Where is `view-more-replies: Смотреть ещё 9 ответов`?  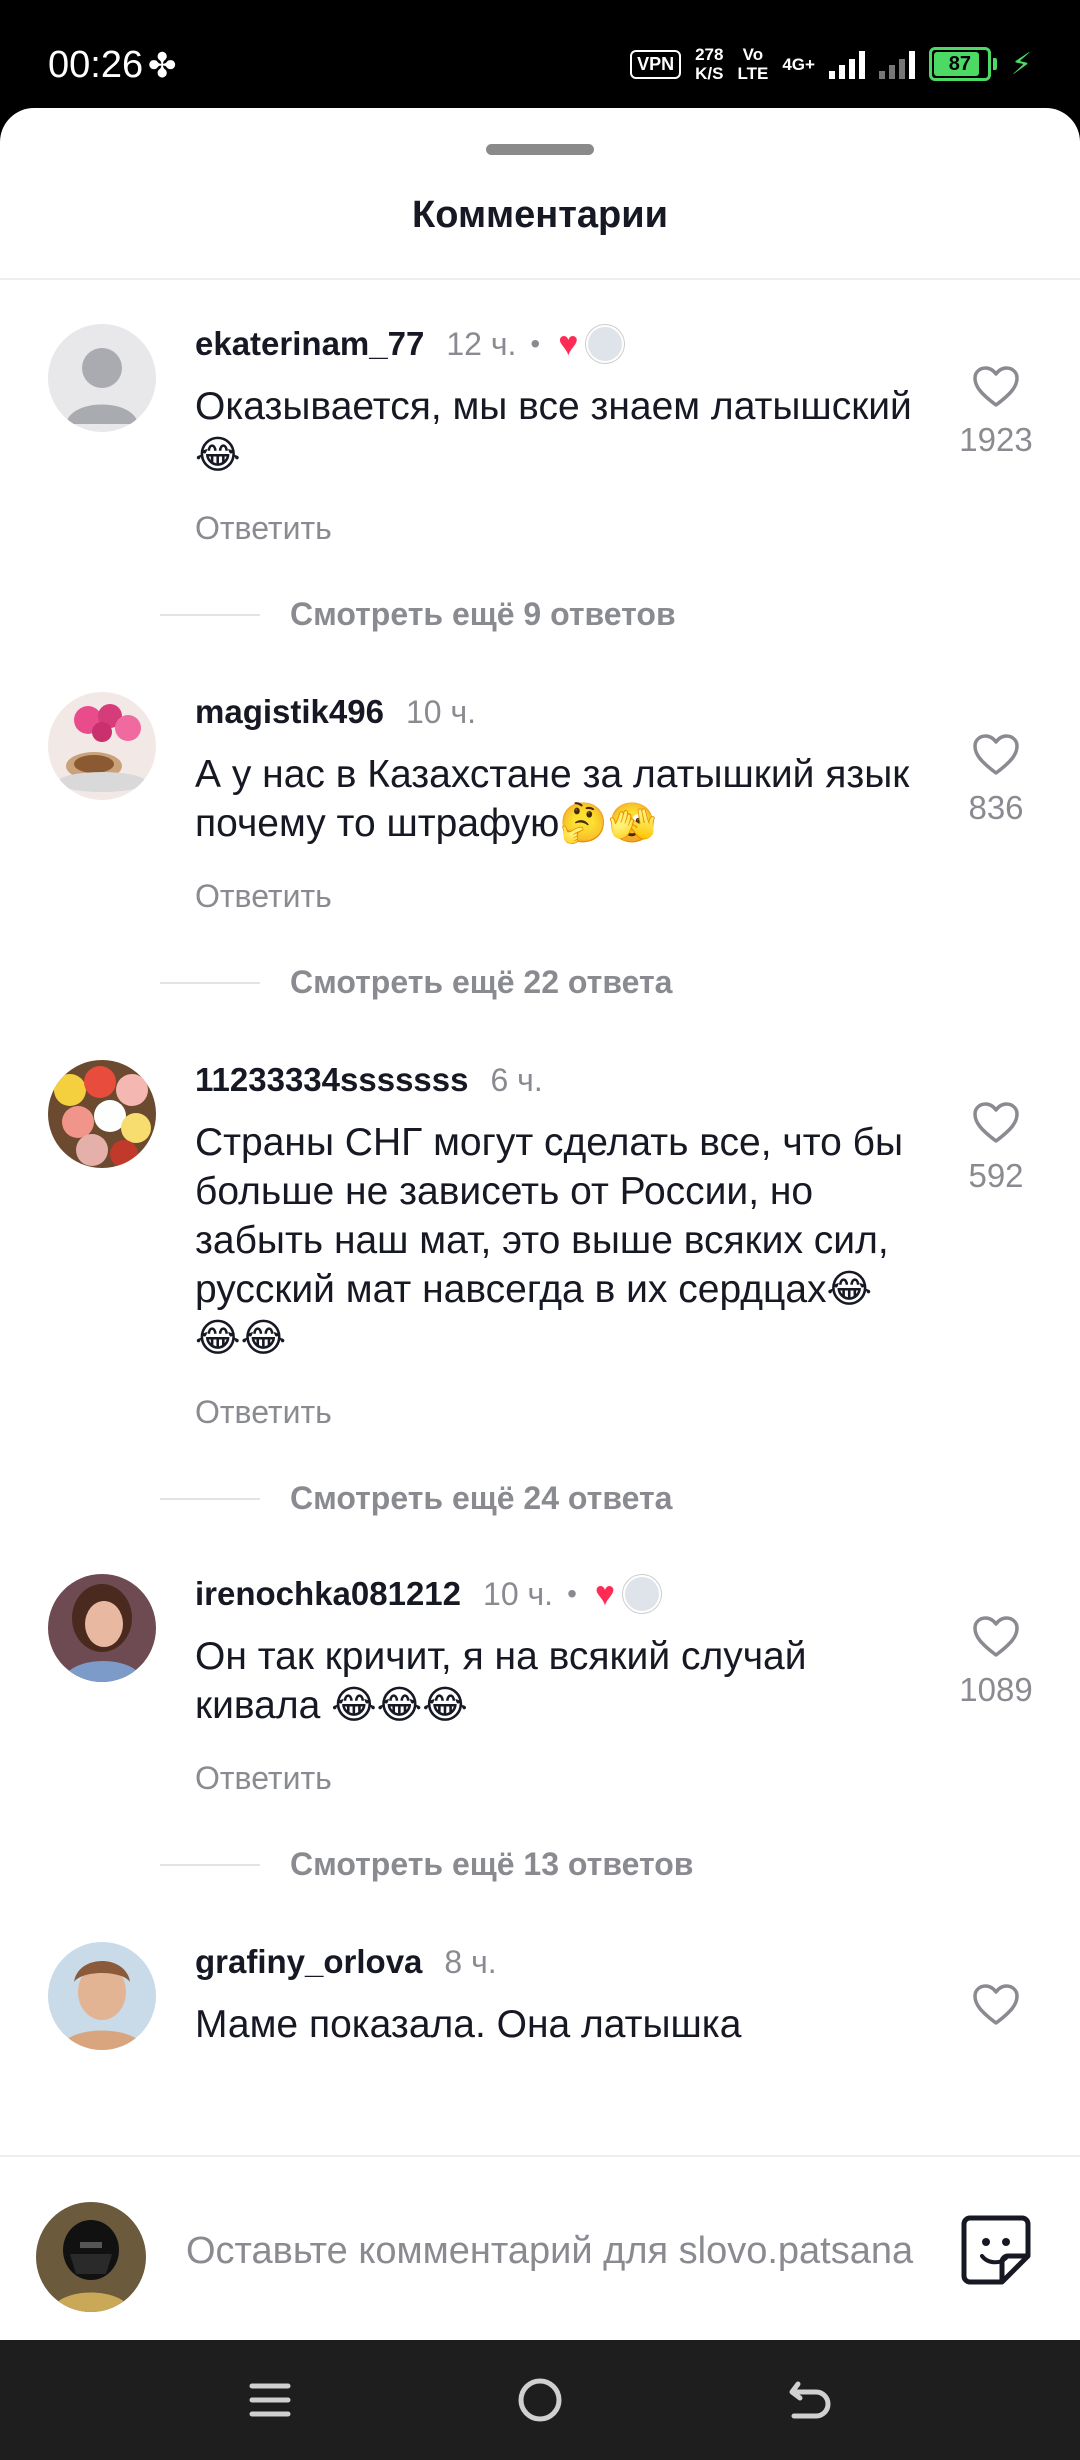 view-more-replies: Смотреть ещё 9 ответов is located at coordinates (418, 614).